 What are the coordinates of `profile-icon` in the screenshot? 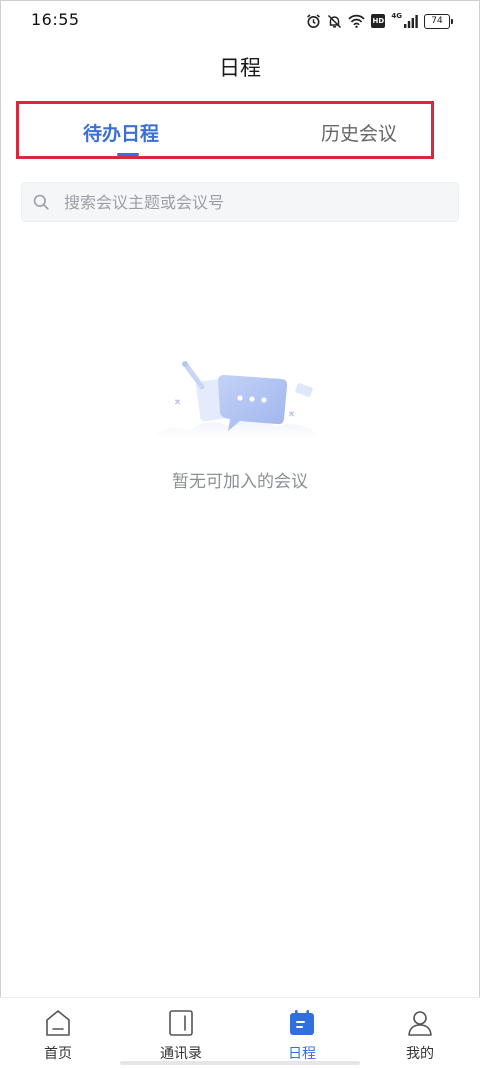 It's located at (420, 1023).